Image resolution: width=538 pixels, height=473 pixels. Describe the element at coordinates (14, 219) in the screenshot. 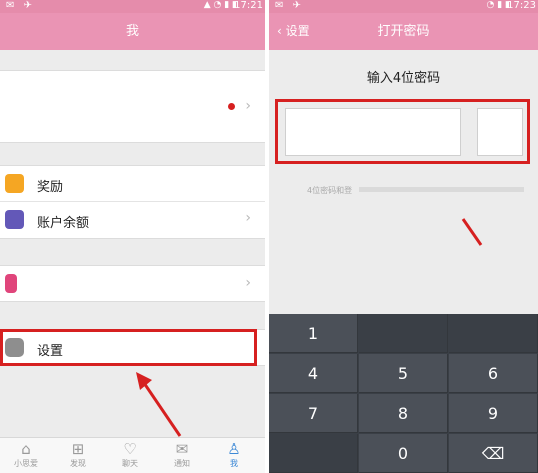

I see `wallet-icon` at that location.